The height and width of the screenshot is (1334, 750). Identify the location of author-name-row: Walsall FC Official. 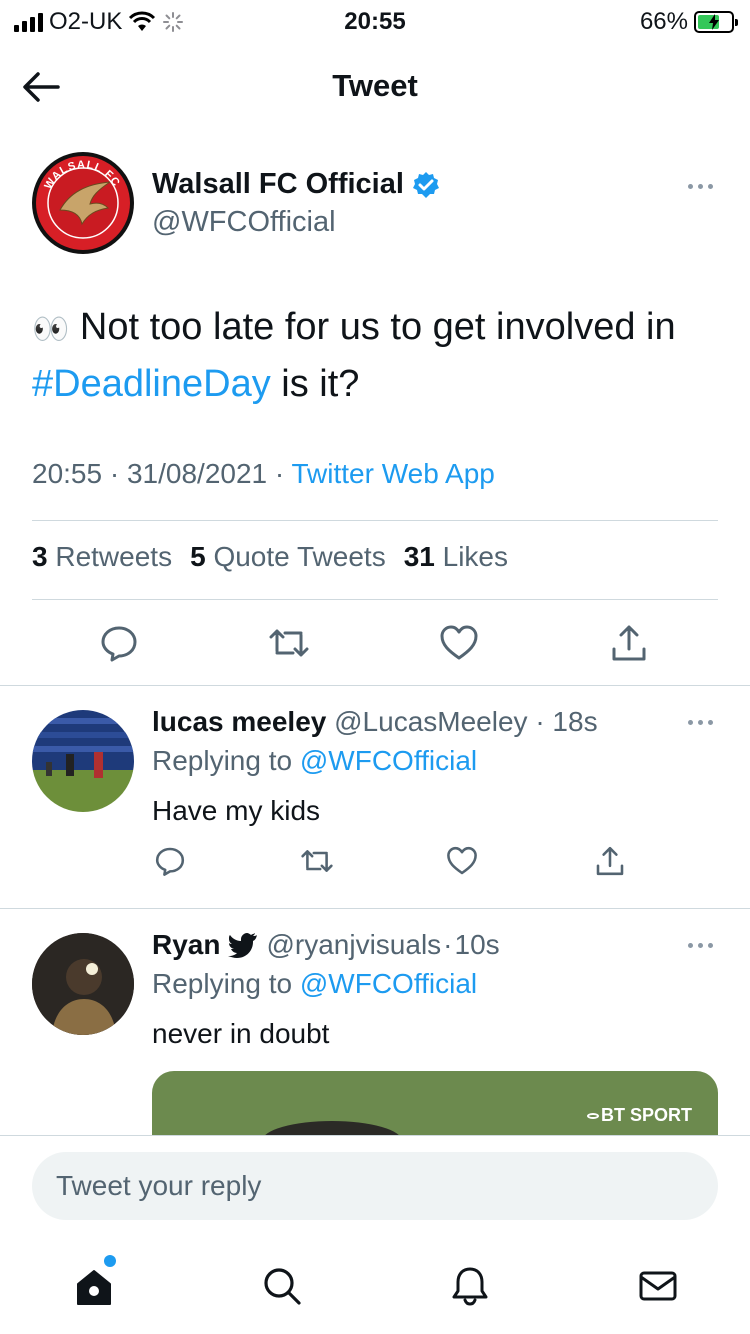
(296, 184).